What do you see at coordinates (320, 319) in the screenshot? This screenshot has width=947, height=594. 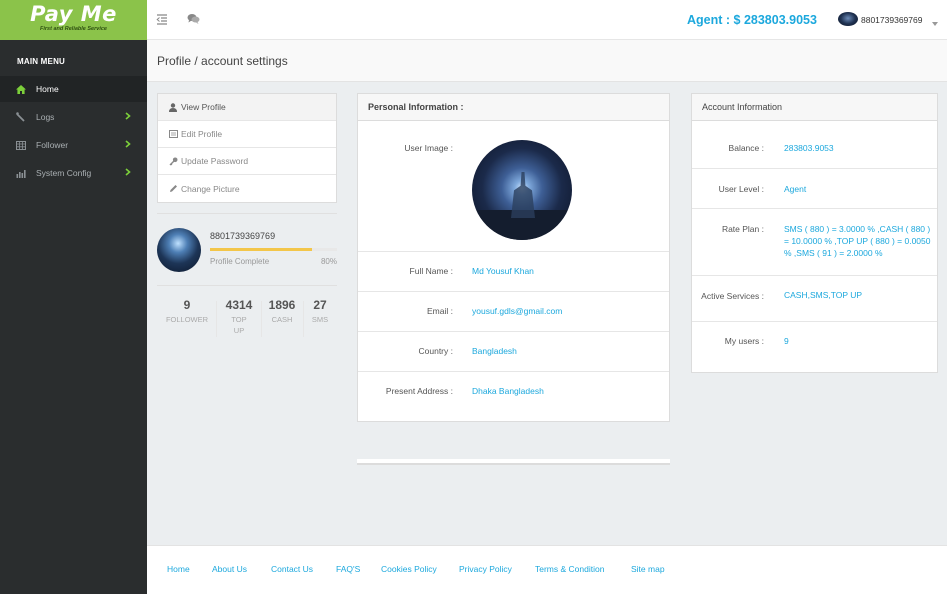 I see `stat-label: SMS` at bounding box center [320, 319].